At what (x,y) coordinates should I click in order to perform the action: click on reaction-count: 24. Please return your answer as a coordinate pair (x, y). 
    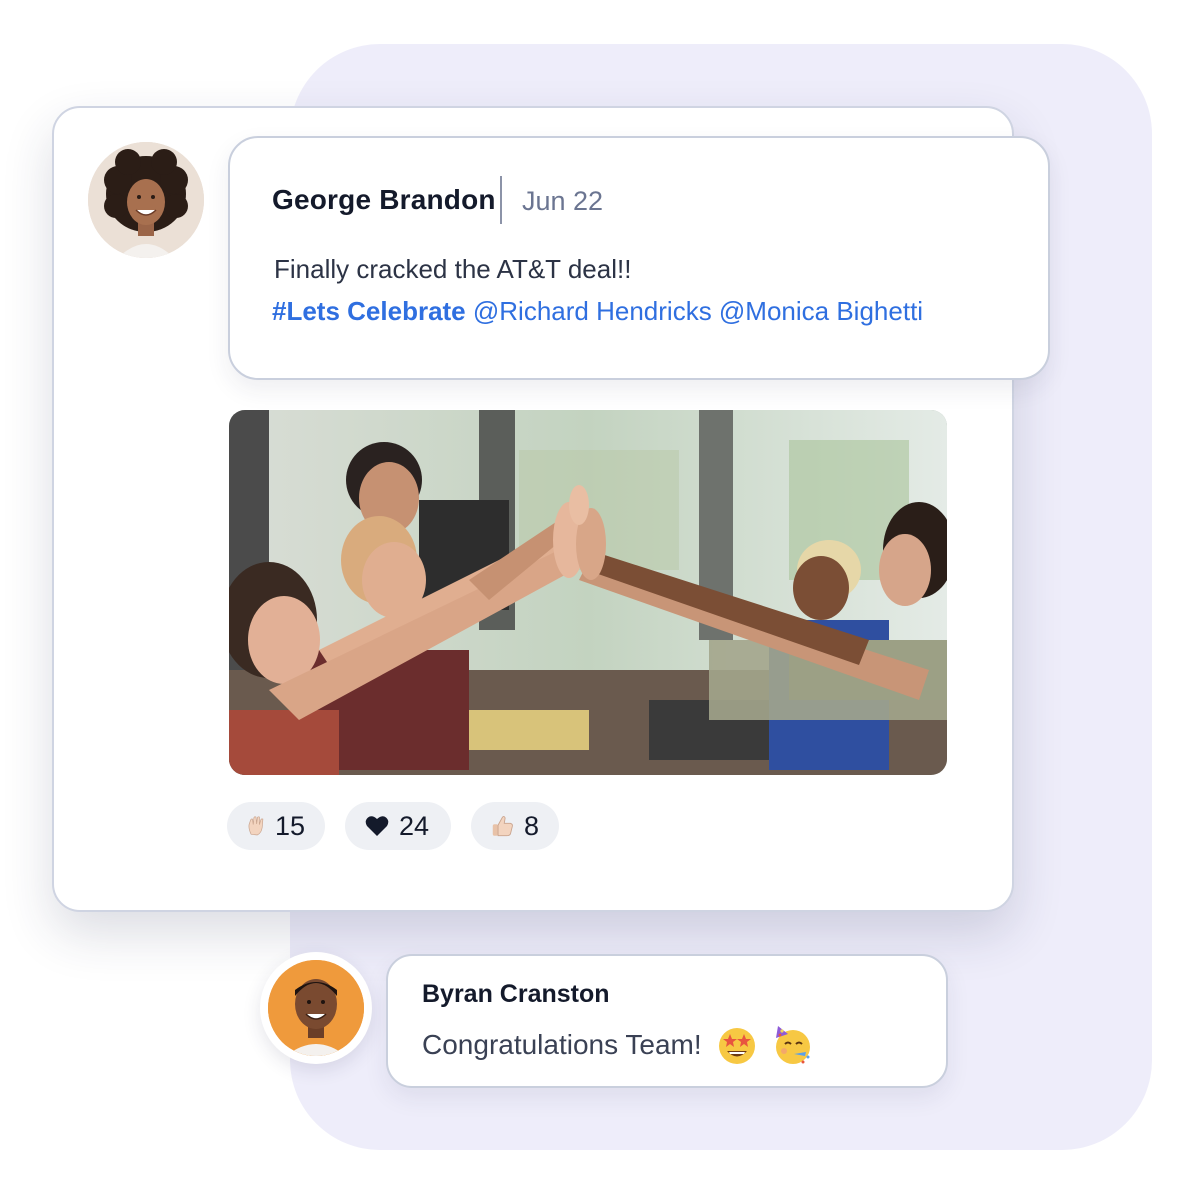
    Looking at the image, I should click on (414, 825).